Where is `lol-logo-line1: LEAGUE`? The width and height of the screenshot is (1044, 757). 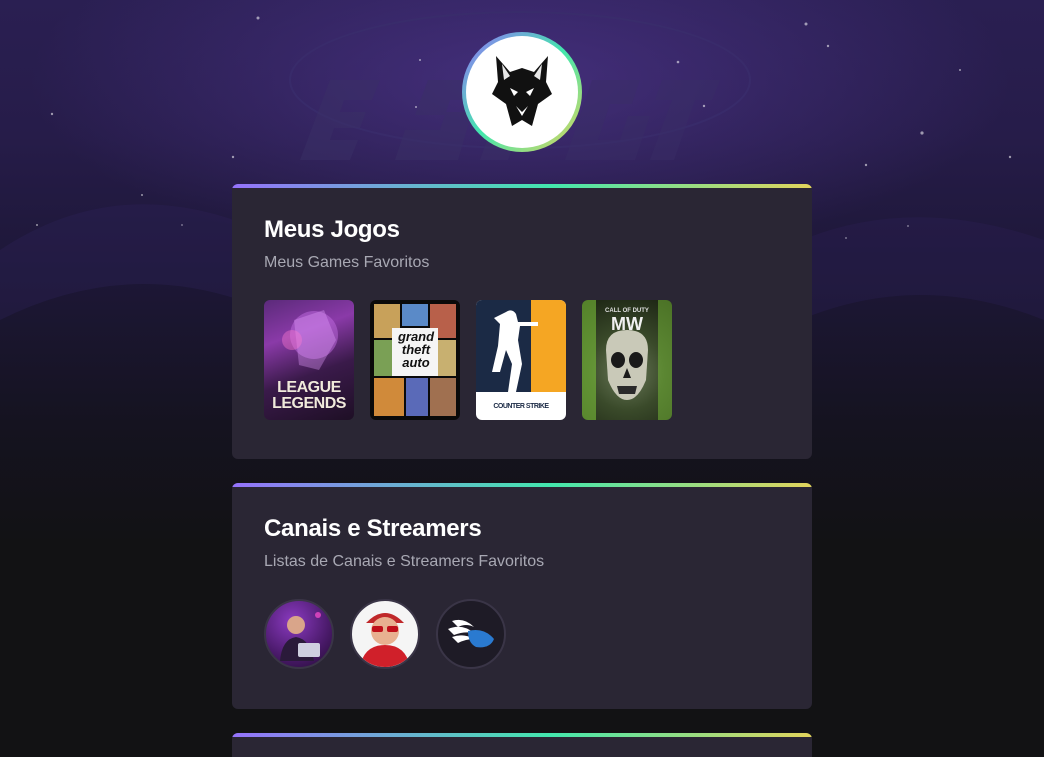 lol-logo-line1: LEAGUE is located at coordinates (309, 387).